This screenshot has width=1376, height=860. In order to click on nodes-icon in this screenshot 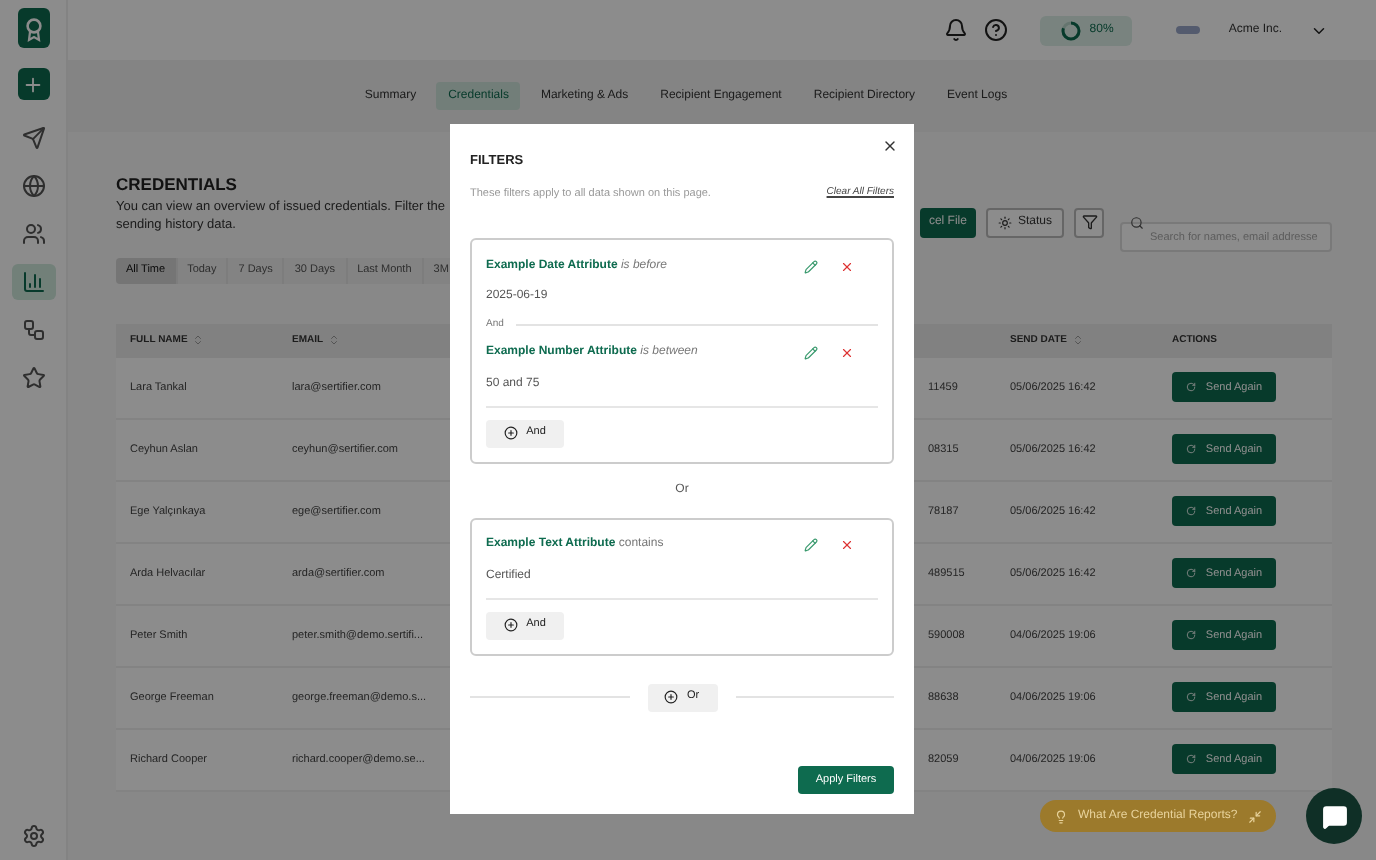, I will do `click(33, 330)`.